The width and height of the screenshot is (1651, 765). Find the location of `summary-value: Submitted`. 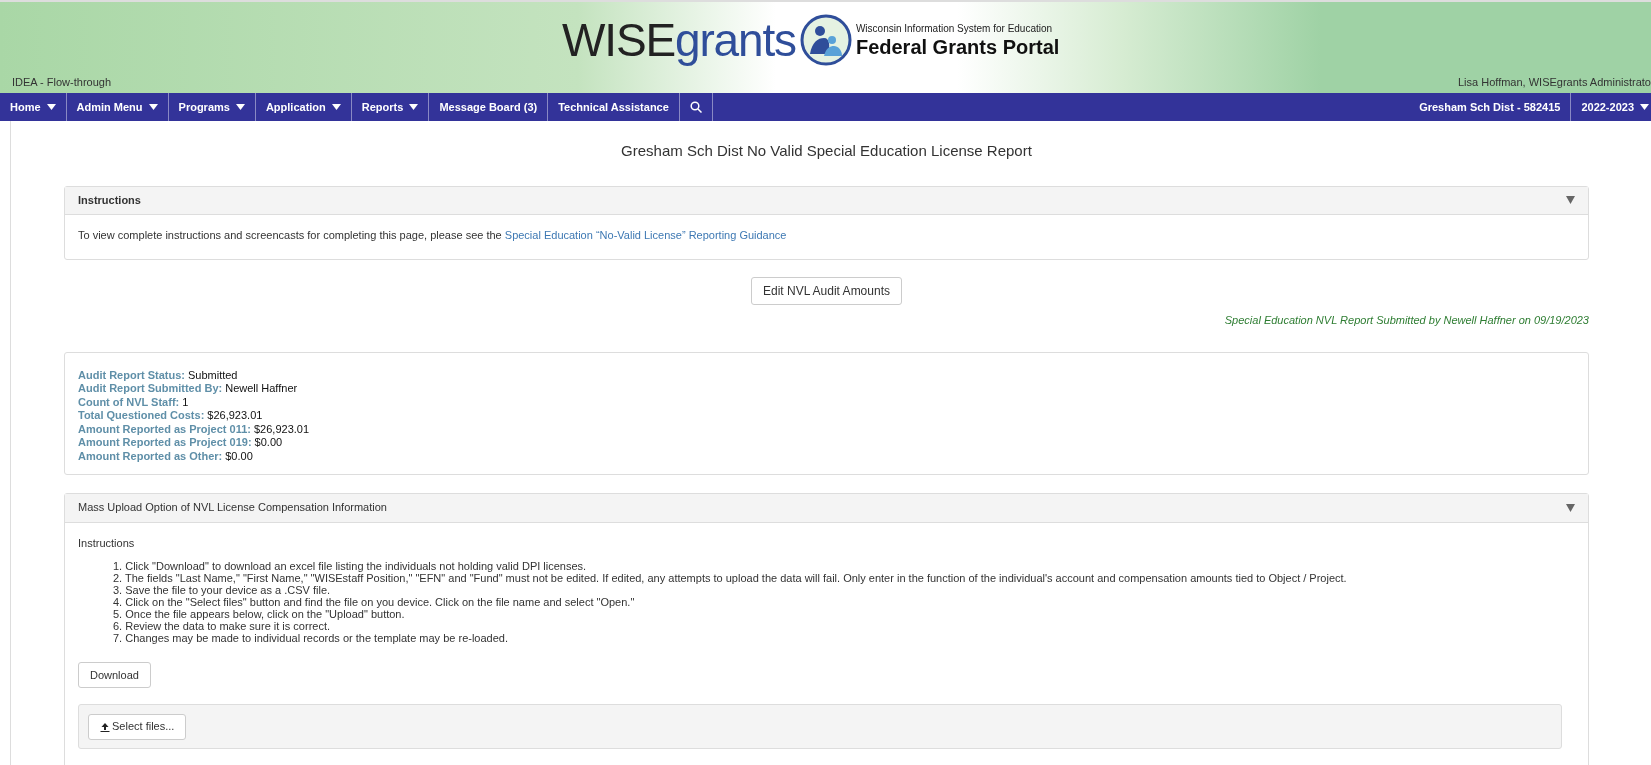

summary-value: Submitted is located at coordinates (212, 375).